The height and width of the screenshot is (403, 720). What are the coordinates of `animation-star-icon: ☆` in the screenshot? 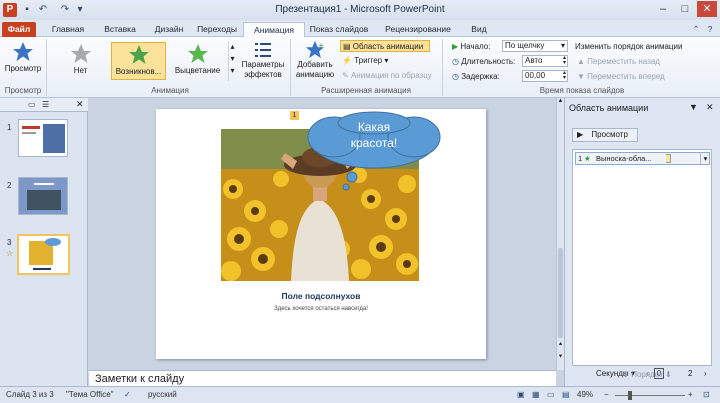 It's located at (10, 253).